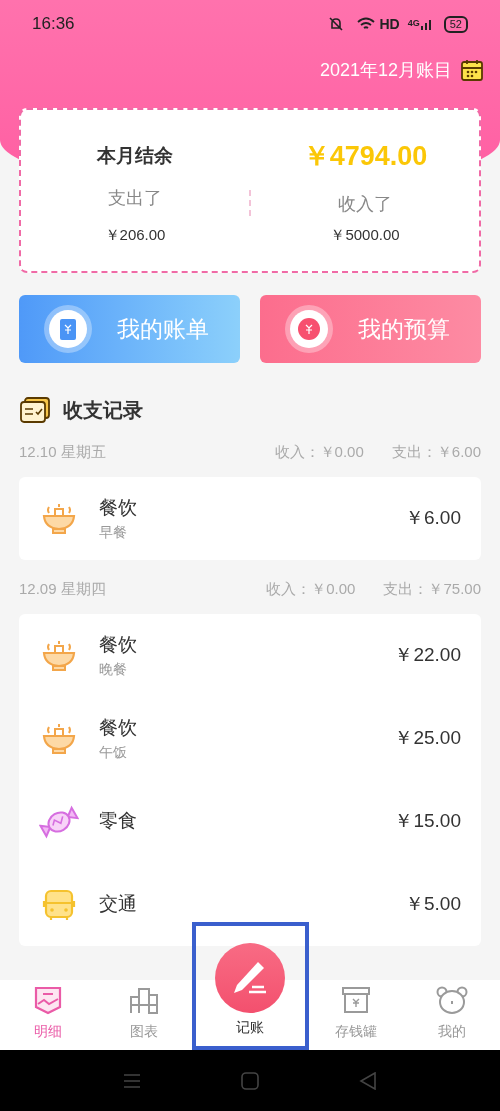 This screenshot has height=1111, width=500. Describe the element at coordinates (370, 329) in the screenshot. I see `budget-button: 我的预算` at that location.